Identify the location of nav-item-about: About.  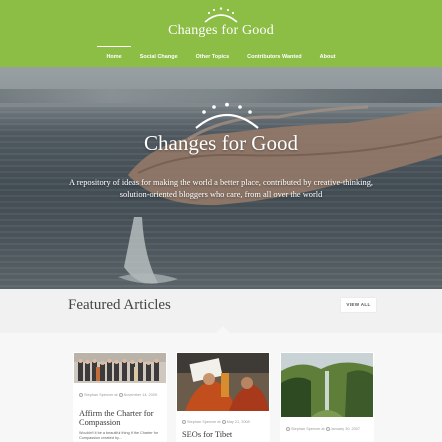
(328, 54).